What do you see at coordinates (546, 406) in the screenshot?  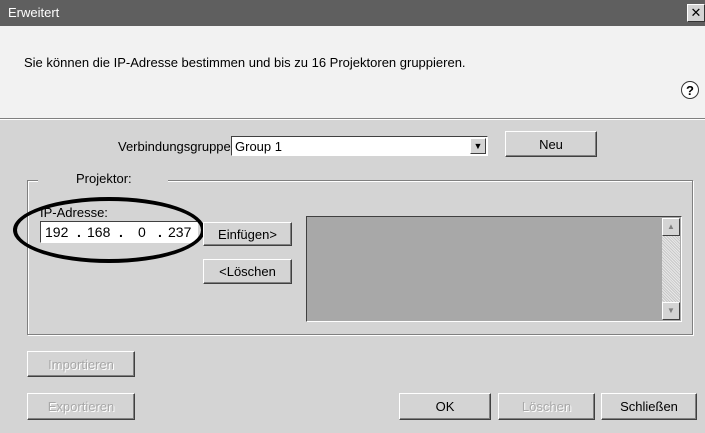 I see `delete-button: Löschen` at bounding box center [546, 406].